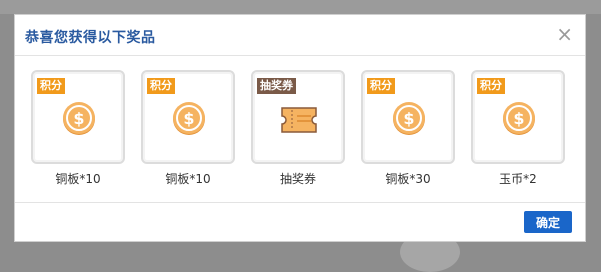 The height and width of the screenshot is (272, 601). Describe the element at coordinates (300, 35) in the screenshot. I see `dialog-header: 恭喜您获得以下奖品 ×` at that location.